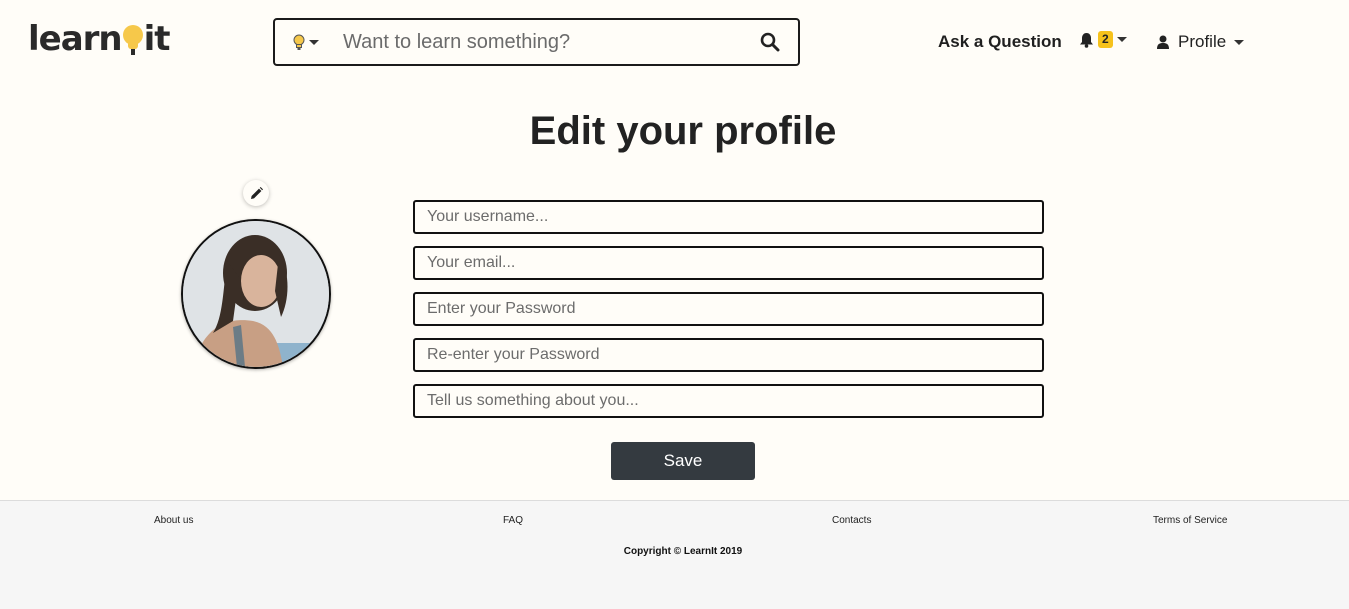  Describe the element at coordinates (683, 461) in the screenshot. I see `save-button: Save` at that location.